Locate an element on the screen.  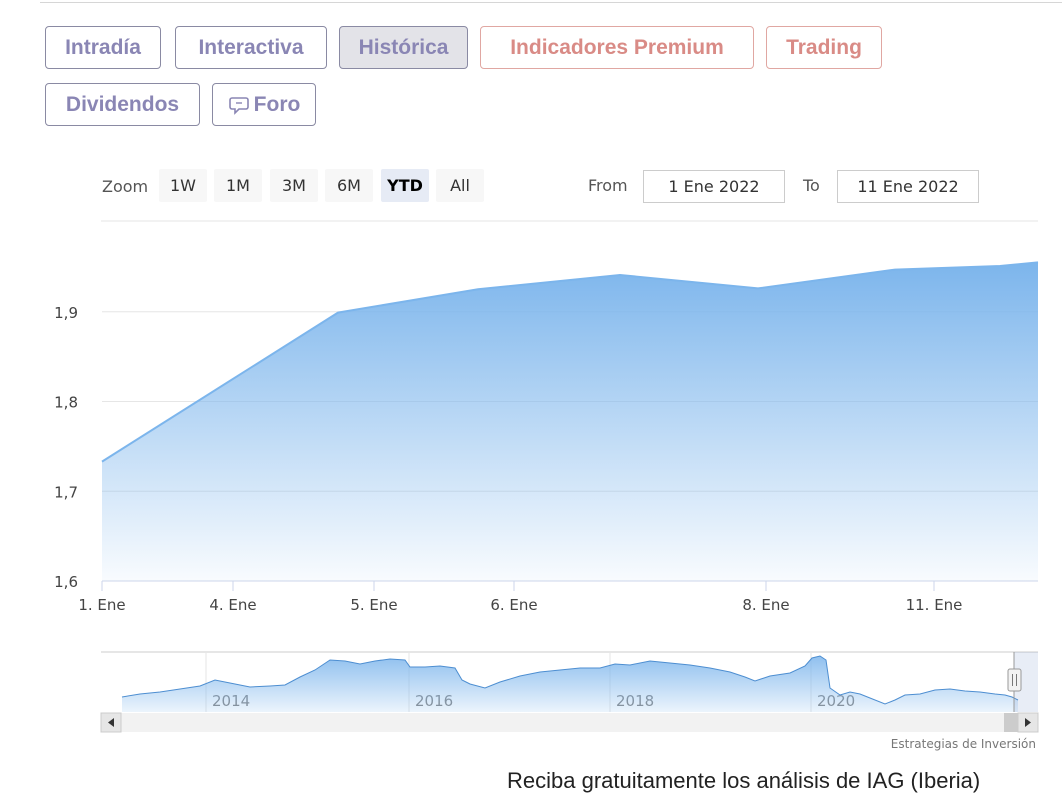
y-axis: 1,6 1,7 1,8 1,9 is located at coordinates (66, 447).